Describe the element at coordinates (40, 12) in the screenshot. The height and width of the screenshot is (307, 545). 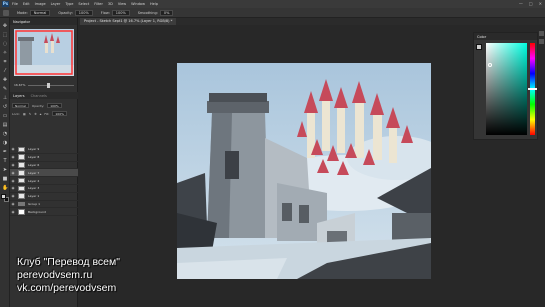
I see `mode-select: Normal` at that location.